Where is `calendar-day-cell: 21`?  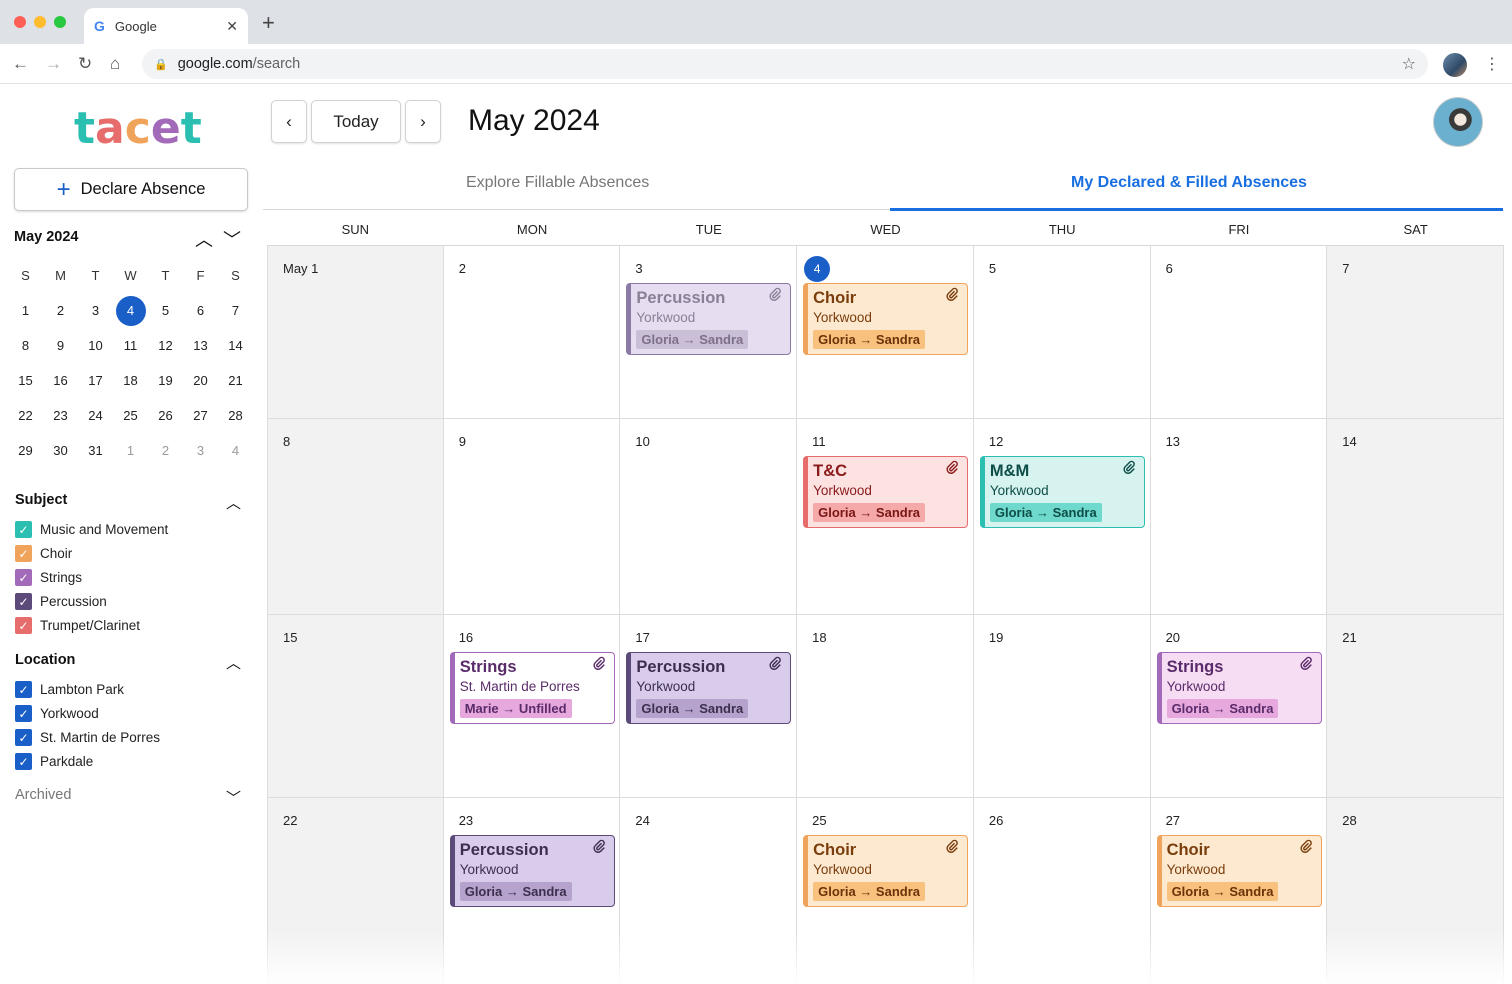 calendar-day-cell: 21 is located at coordinates (1415, 706).